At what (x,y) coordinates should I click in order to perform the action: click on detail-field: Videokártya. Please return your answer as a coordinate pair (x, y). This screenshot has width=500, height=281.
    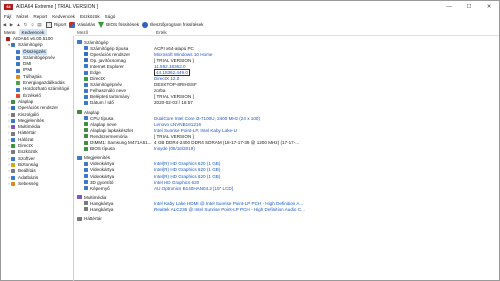
    Looking at the image, I should click on (114, 176).